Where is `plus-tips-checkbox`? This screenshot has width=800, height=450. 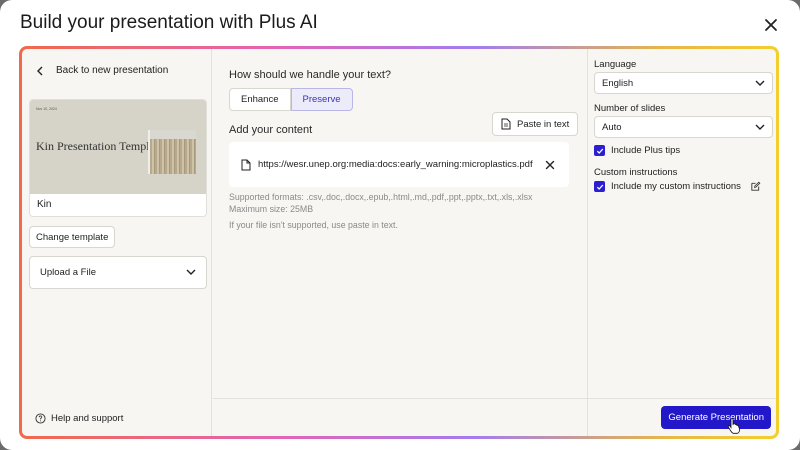
plus-tips-checkbox is located at coordinates (599, 150).